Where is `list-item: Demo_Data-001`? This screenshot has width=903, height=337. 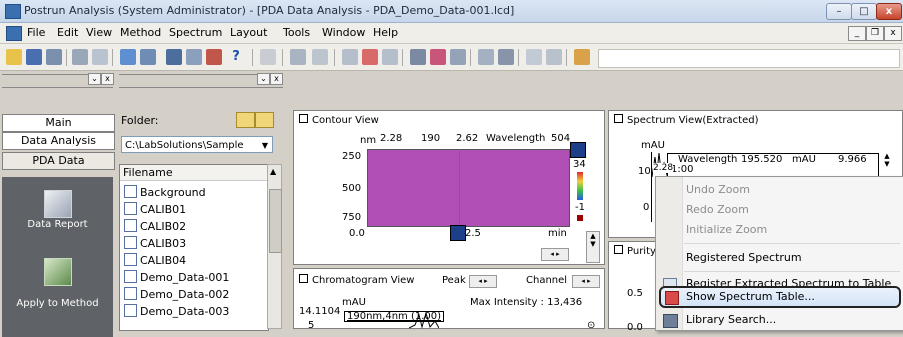
list-item: Demo_Data-001 is located at coordinates (176, 277).